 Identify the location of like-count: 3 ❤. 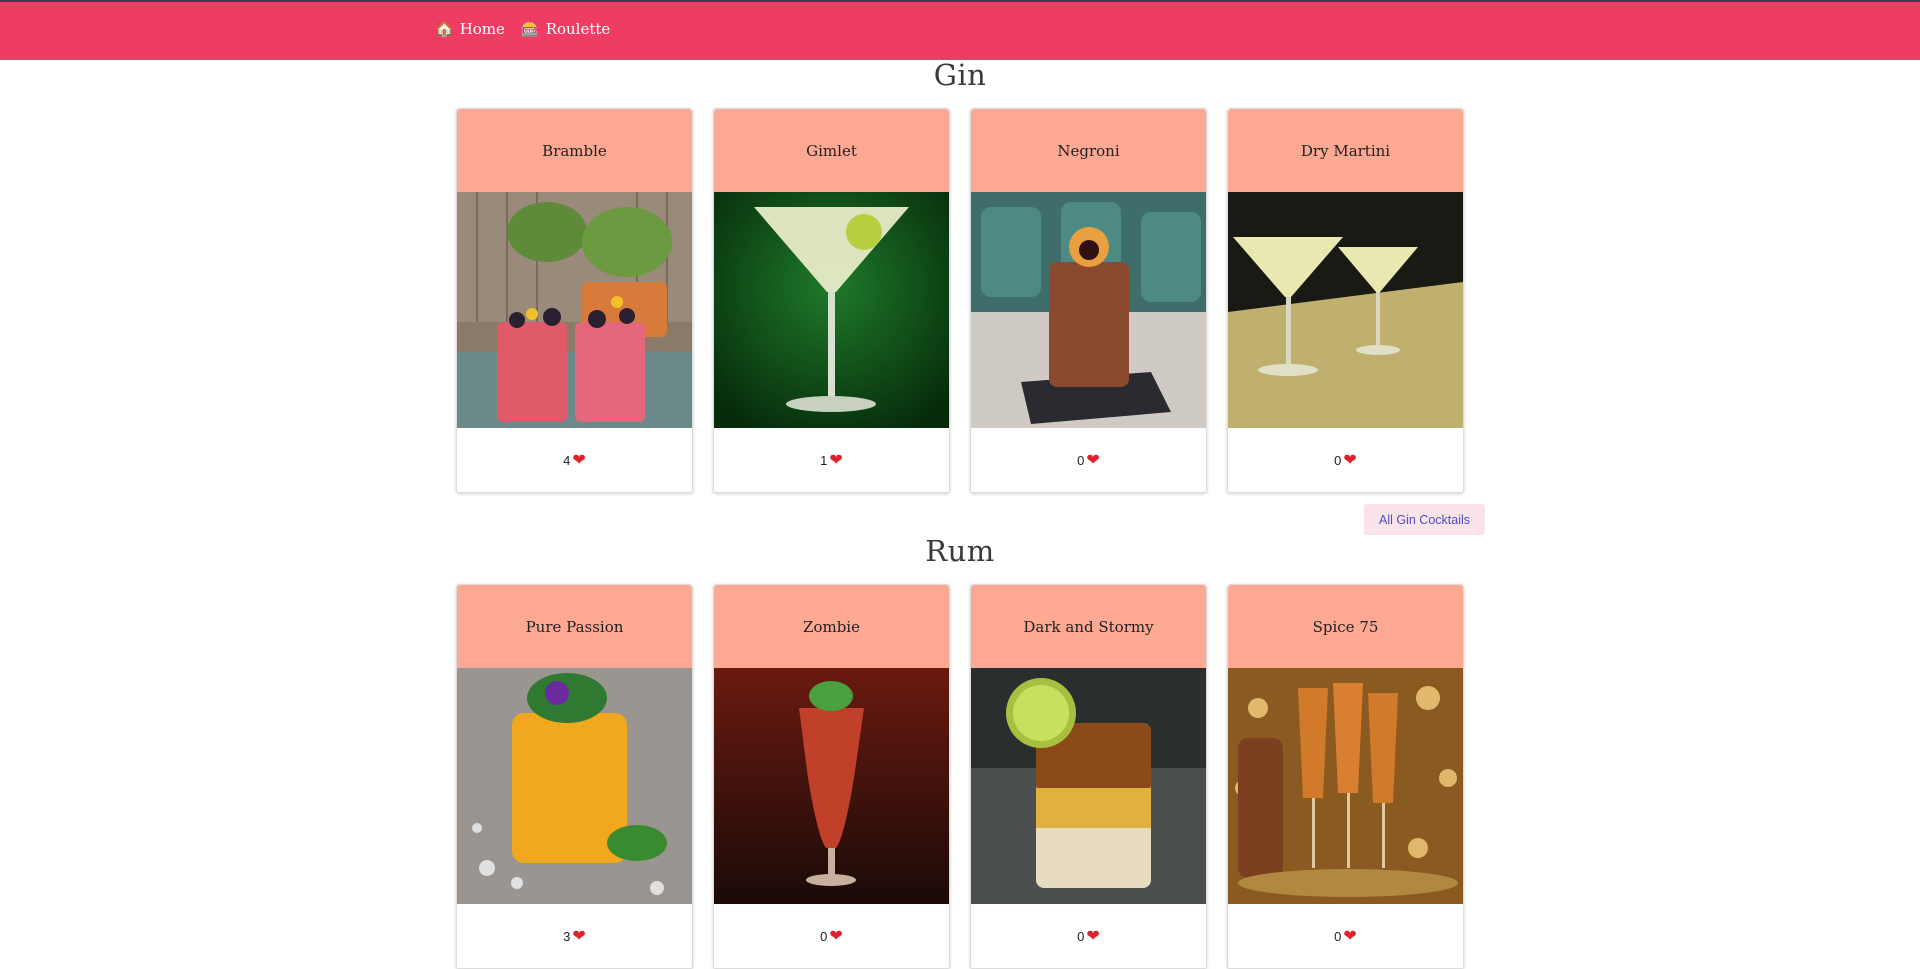
(574, 936).